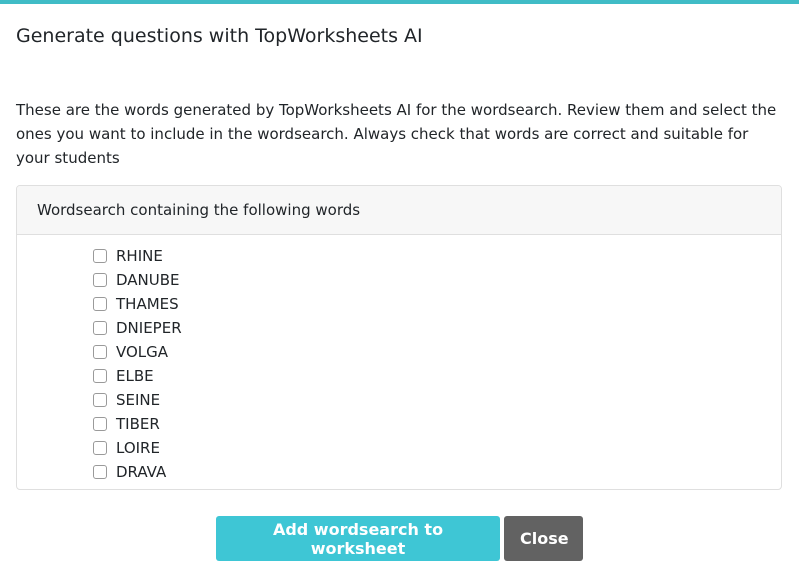  I want to click on word-label: SEINE, so click(138, 400).